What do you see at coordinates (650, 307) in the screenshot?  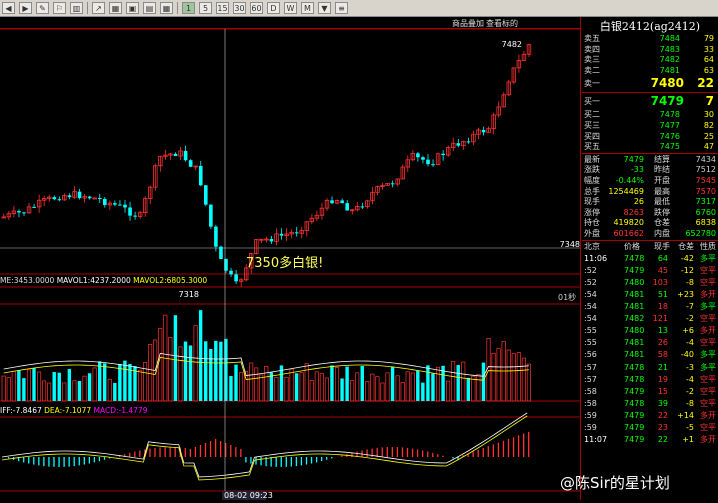 I see `tick-row: :54 7481 18 -7 多平` at bounding box center [650, 307].